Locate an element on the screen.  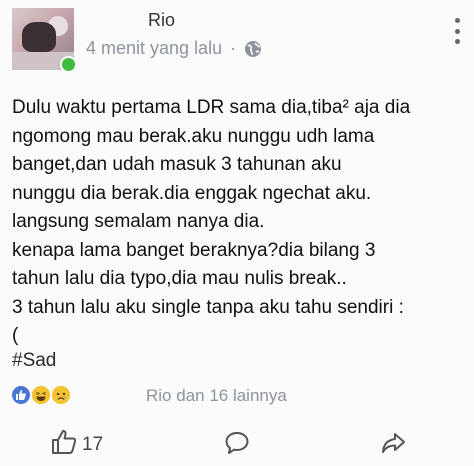
sad-icon is located at coordinates (61, 395).